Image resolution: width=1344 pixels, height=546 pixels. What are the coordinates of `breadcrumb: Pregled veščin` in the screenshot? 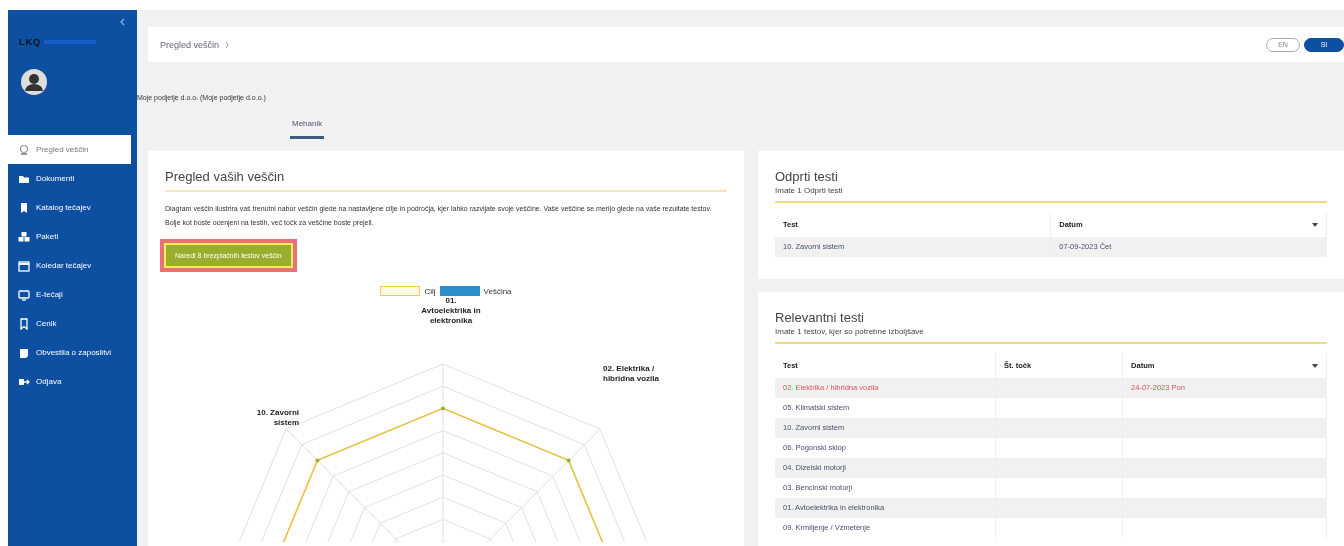 It's located at (190, 44).